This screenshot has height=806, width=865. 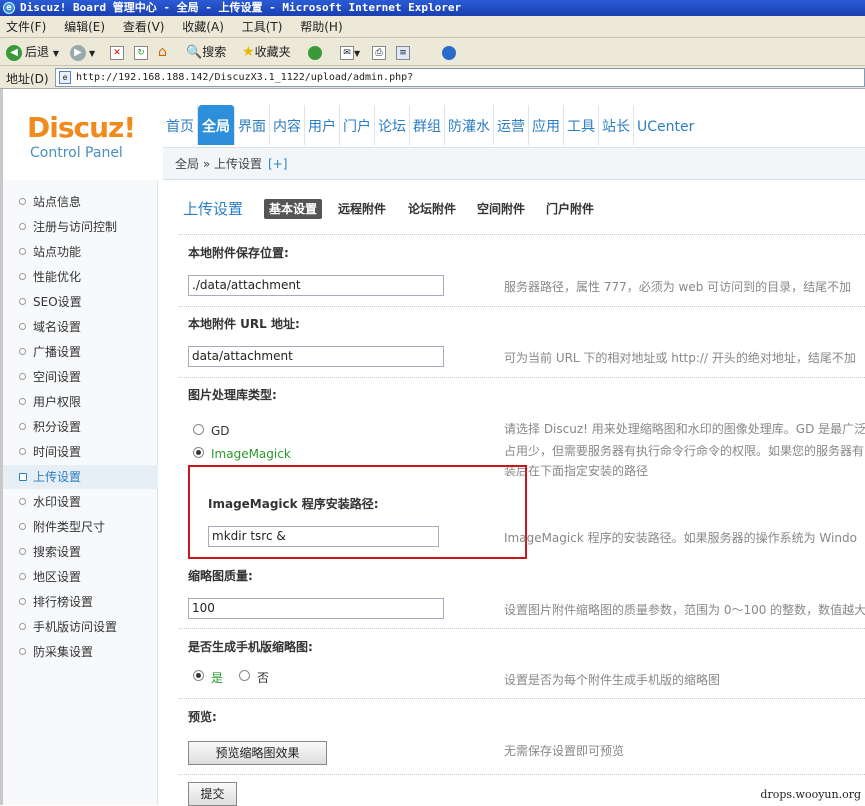 What do you see at coordinates (322, 125) in the screenshot?
I see `nav-user: 用户` at bounding box center [322, 125].